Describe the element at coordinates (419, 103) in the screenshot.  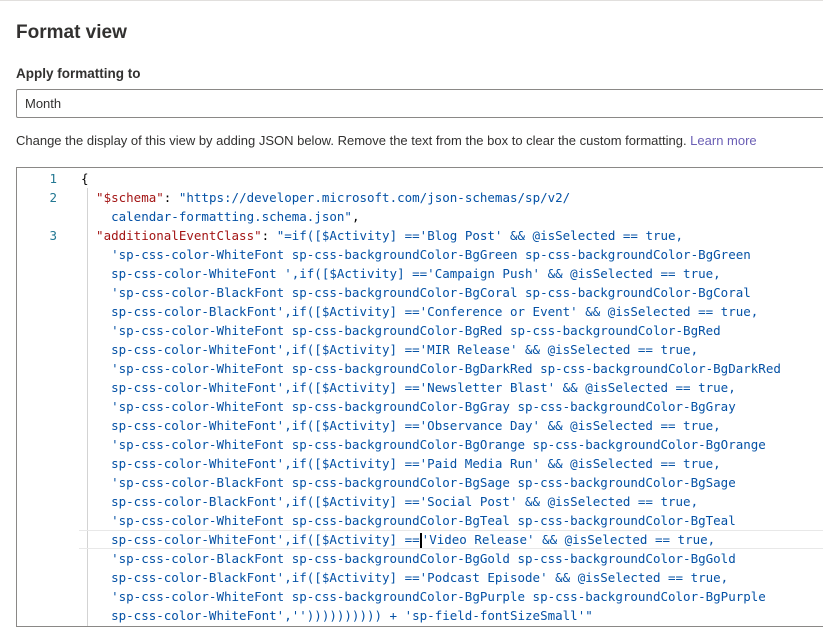
I see `apply-formatting-dropdown: Month` at that location.